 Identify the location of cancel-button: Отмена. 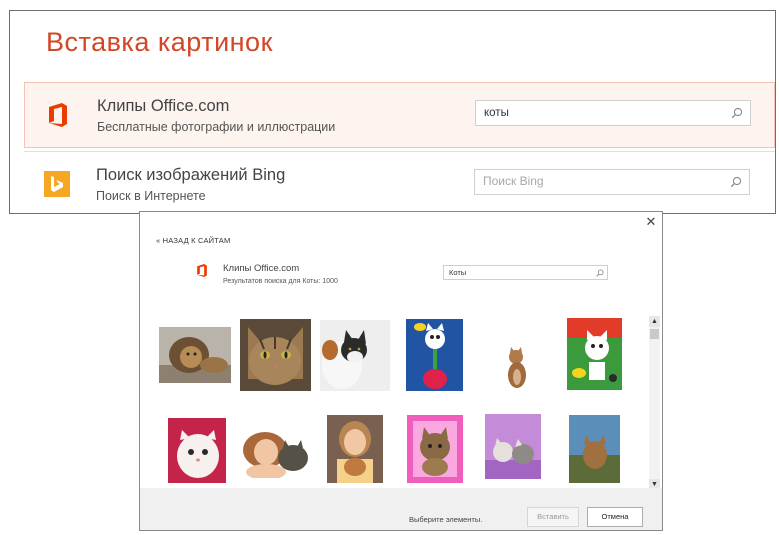
(615, 517).